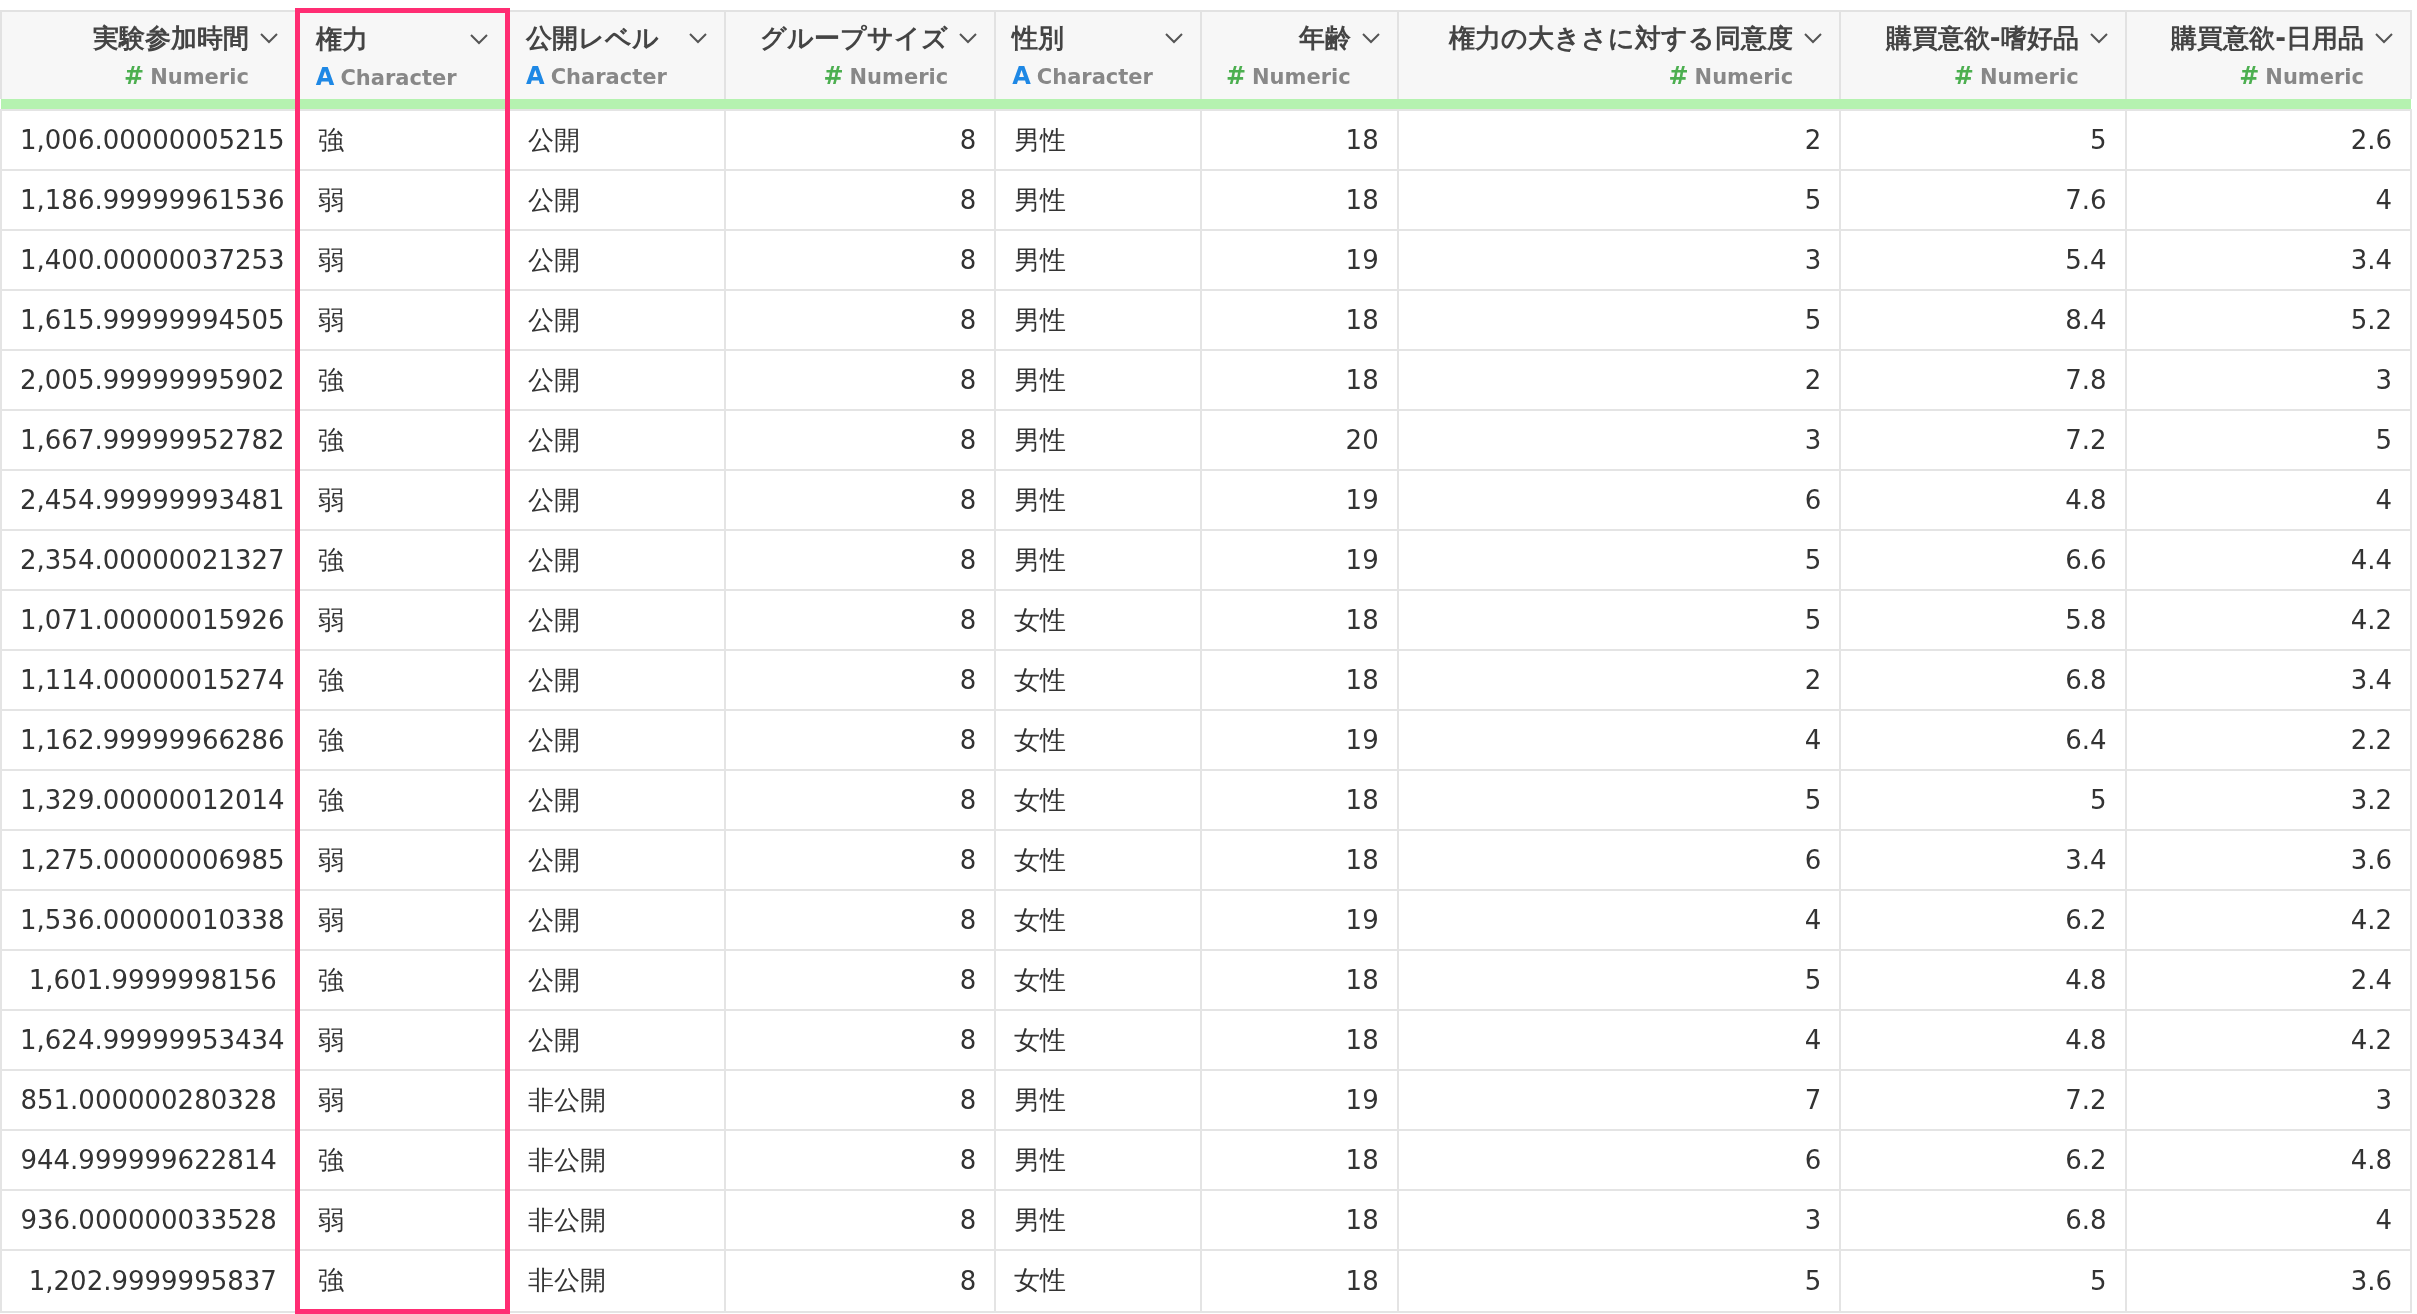 The width and height of the screenshot is (2417, 1314). I want to click on table-cell: 2.6, so click(2268, 140).